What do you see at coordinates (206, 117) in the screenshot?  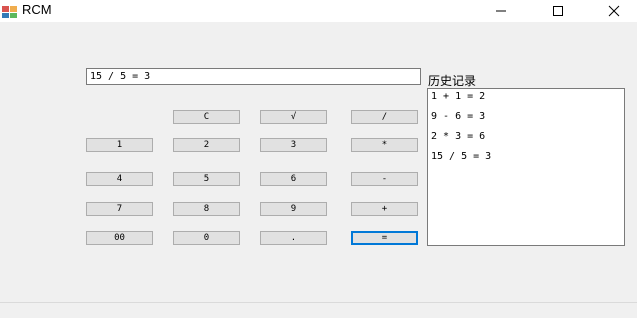 I see `clear-button: C` at bounding box center [206, 117].